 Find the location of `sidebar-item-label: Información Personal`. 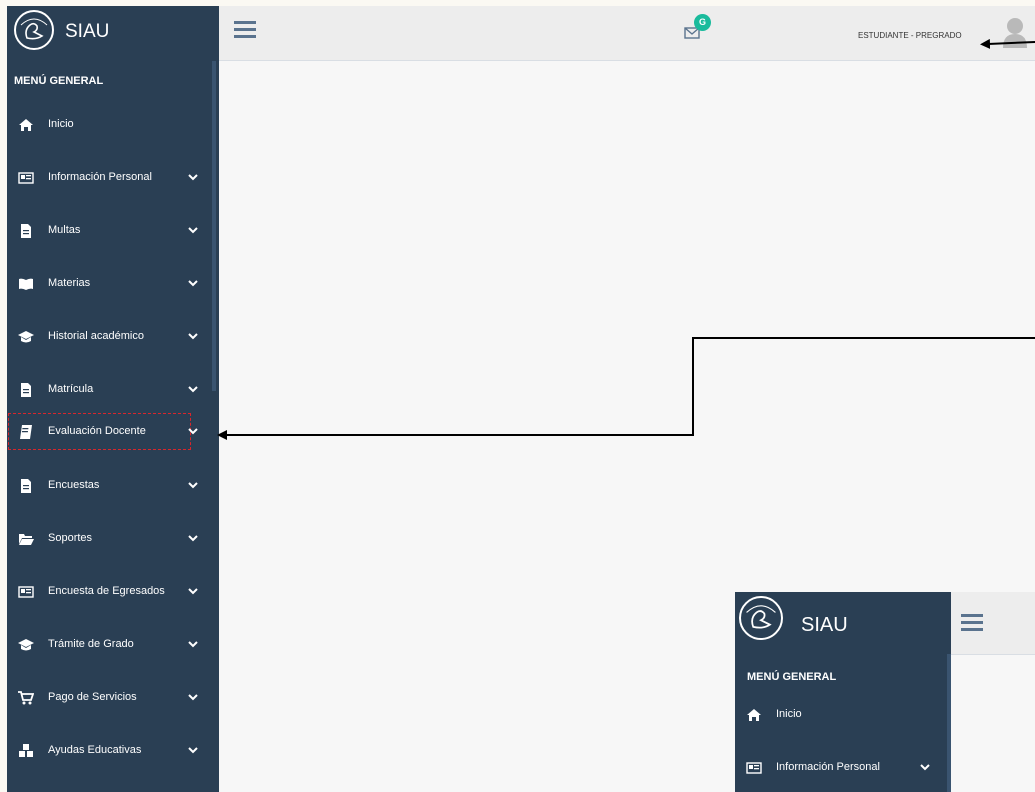

sidebar-item-label: Información Personal is located at coordinates (828, 767).